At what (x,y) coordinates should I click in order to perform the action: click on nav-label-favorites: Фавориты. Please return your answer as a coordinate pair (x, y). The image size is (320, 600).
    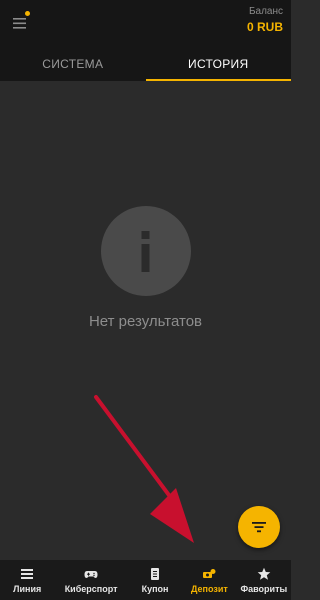
    Looking at the image, I should click on (264, 589).